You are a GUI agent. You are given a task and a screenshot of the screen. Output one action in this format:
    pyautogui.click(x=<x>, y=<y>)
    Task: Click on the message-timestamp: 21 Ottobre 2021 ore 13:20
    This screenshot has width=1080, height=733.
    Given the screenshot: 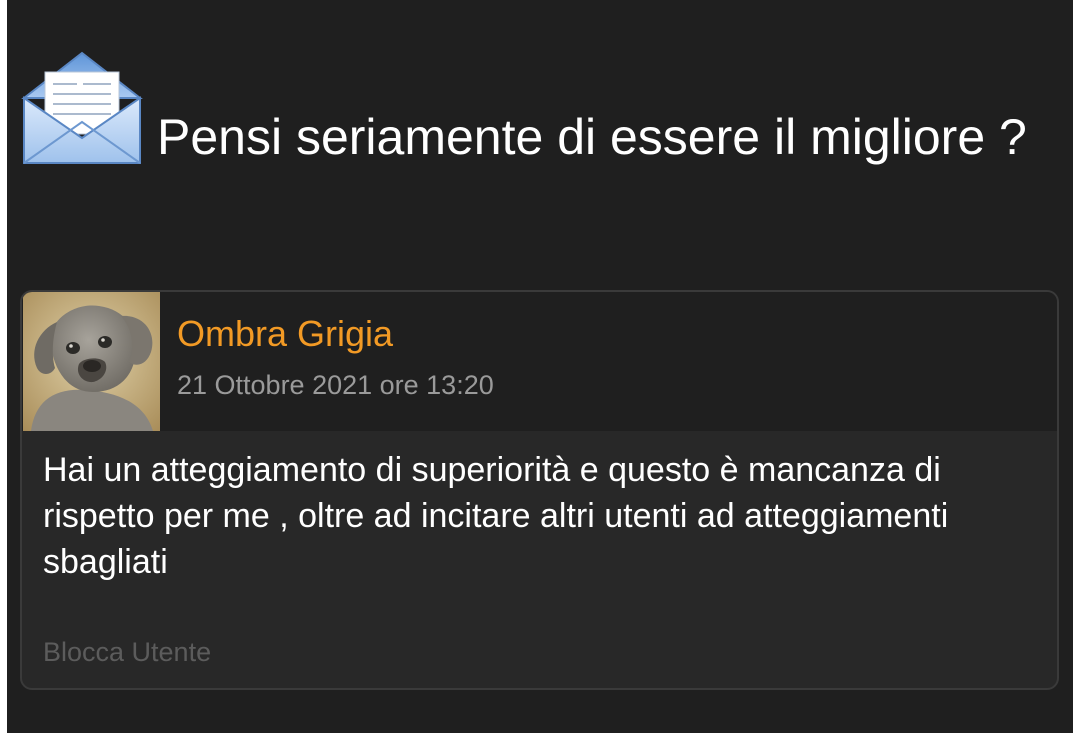 What is the action you would take?
    pyautogui.click(x=335, y=385)
    